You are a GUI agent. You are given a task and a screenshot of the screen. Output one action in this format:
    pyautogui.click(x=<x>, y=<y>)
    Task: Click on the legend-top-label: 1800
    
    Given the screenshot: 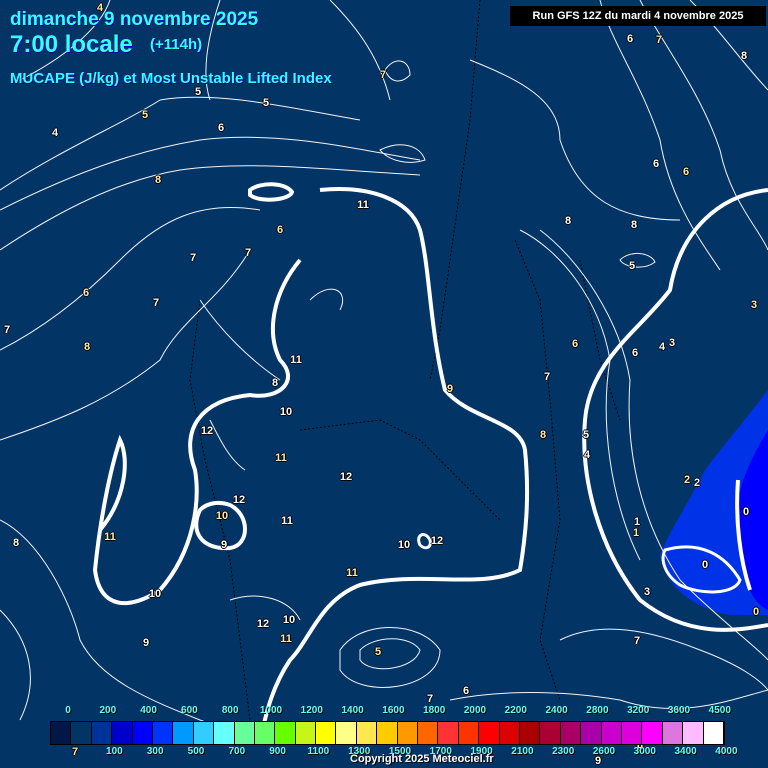 What is the action you would take?
    pyautogui.click(x=434, y=710)
    